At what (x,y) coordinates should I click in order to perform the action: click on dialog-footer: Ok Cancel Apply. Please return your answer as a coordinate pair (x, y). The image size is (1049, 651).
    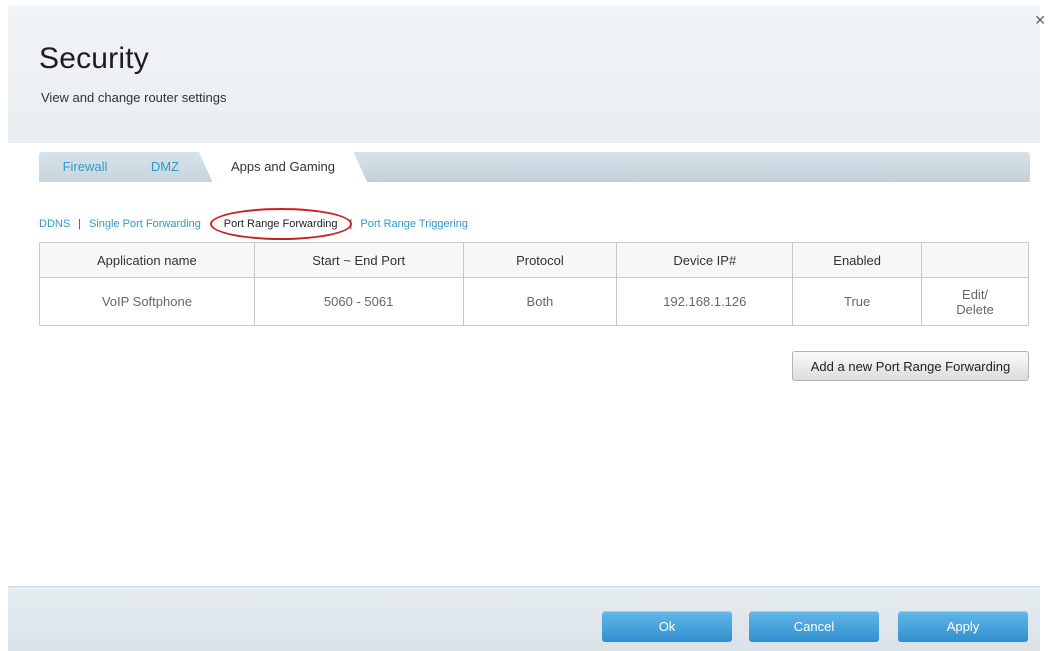
    Looking at the image, I should click on (524, 618).